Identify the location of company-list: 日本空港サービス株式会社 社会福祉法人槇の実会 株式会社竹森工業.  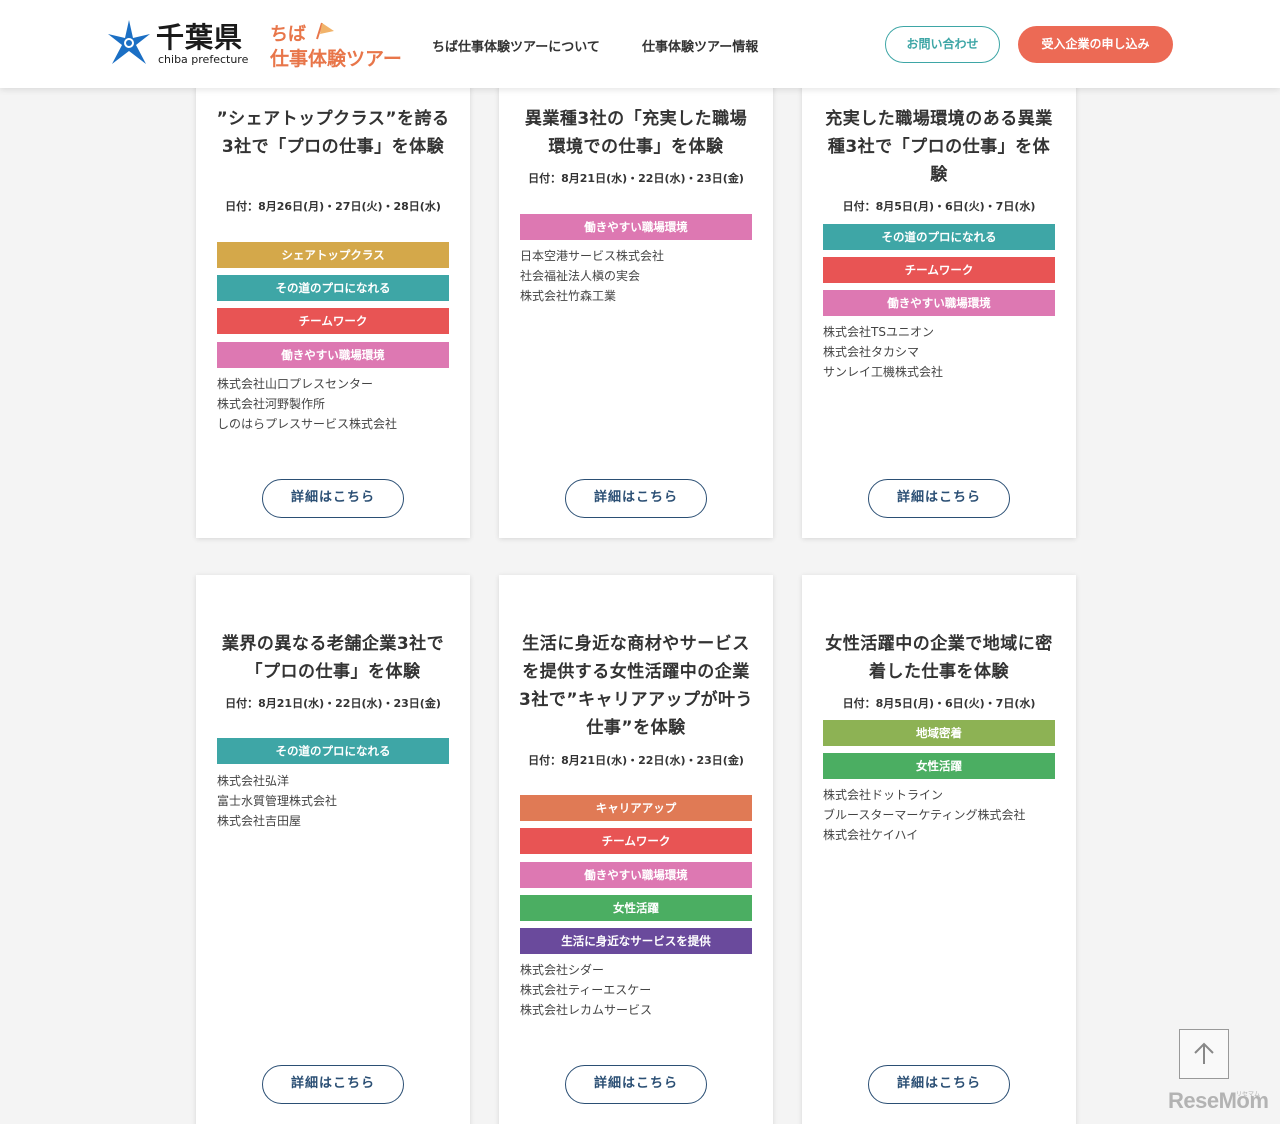
(640, 276).